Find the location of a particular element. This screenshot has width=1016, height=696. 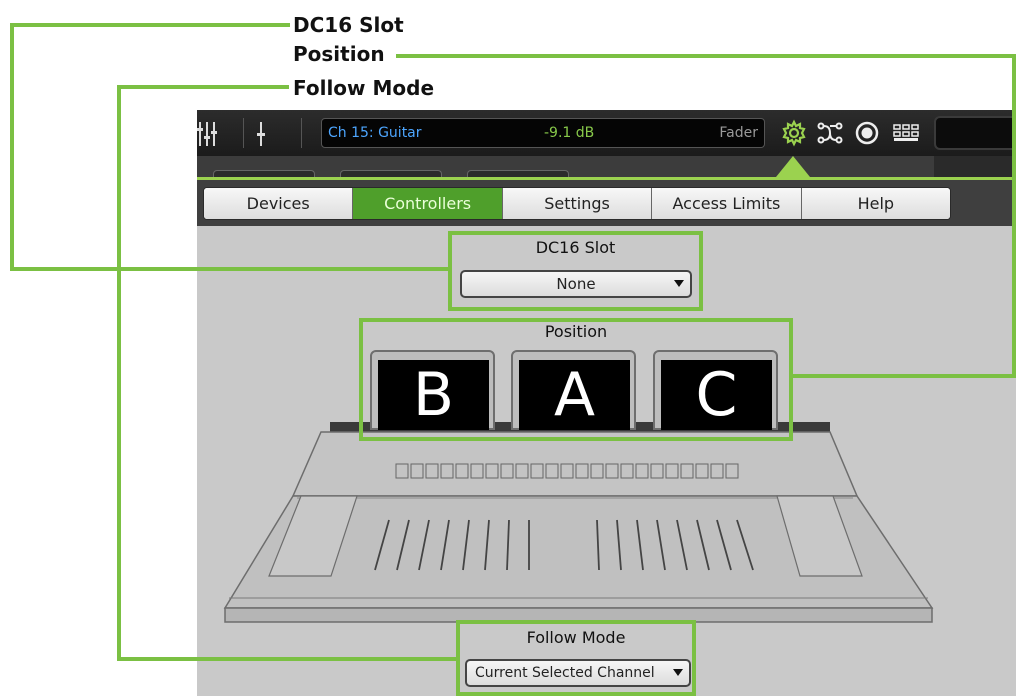

position-slot-a: A is located at coordinates (573, 390).